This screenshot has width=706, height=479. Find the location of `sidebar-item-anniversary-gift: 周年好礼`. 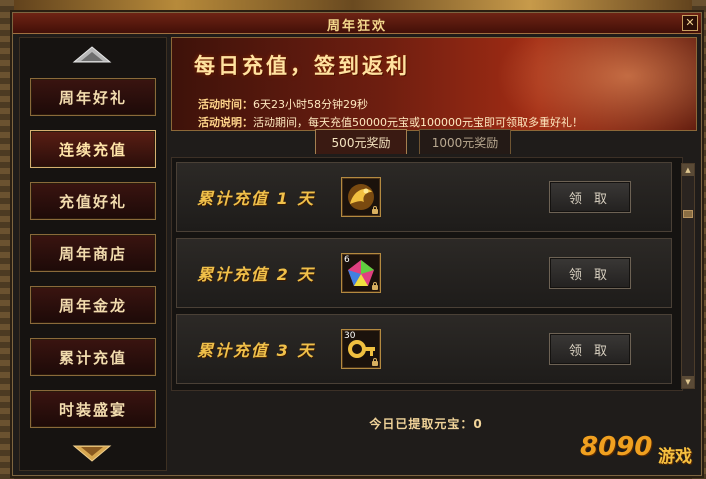

sidebar-item-anniversary-gift: 周年好礼 is located at coordinates (93, 97).